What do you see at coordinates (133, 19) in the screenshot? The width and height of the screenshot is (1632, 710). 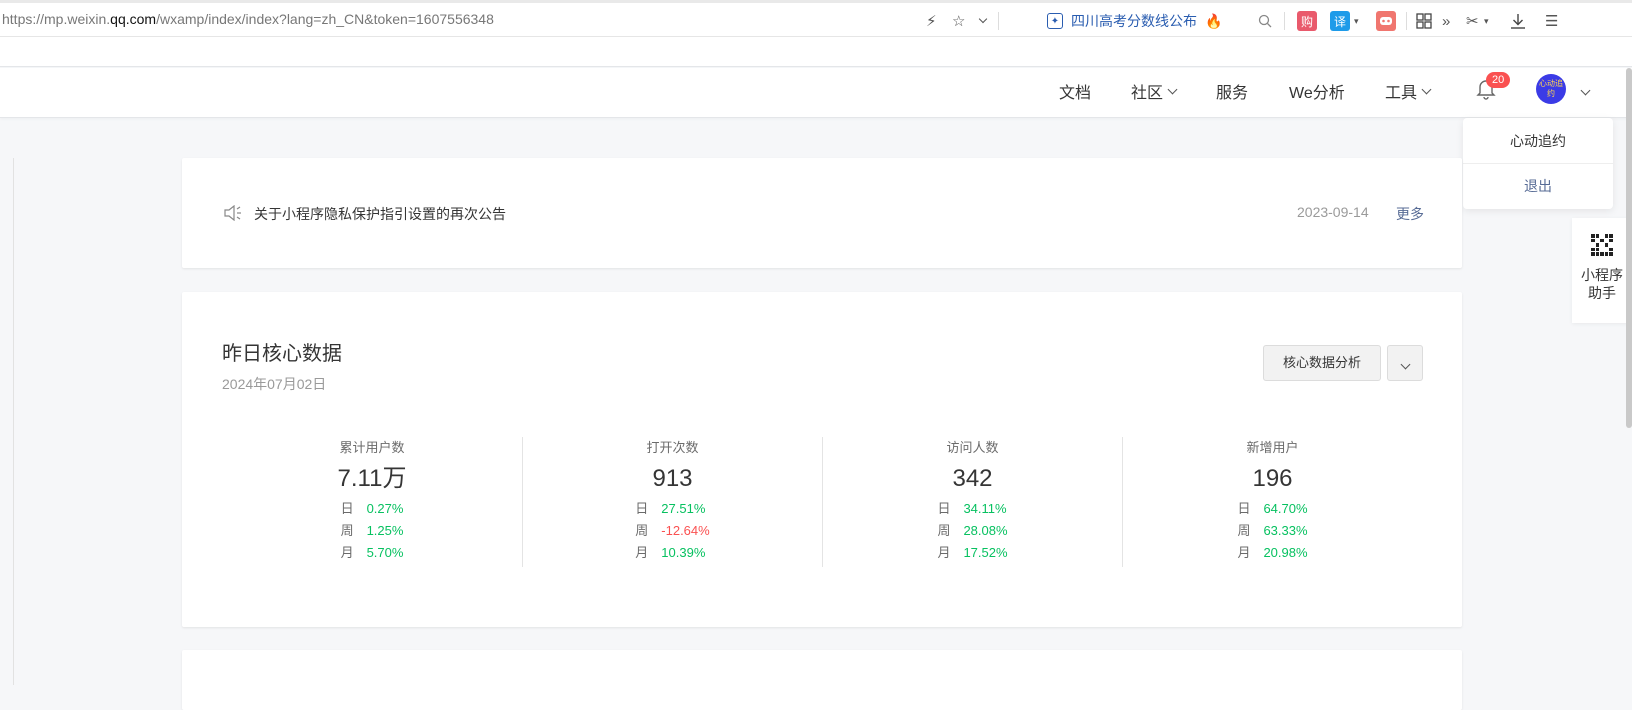 I see `url-host: qq.com` at bounding box center [133, 19].